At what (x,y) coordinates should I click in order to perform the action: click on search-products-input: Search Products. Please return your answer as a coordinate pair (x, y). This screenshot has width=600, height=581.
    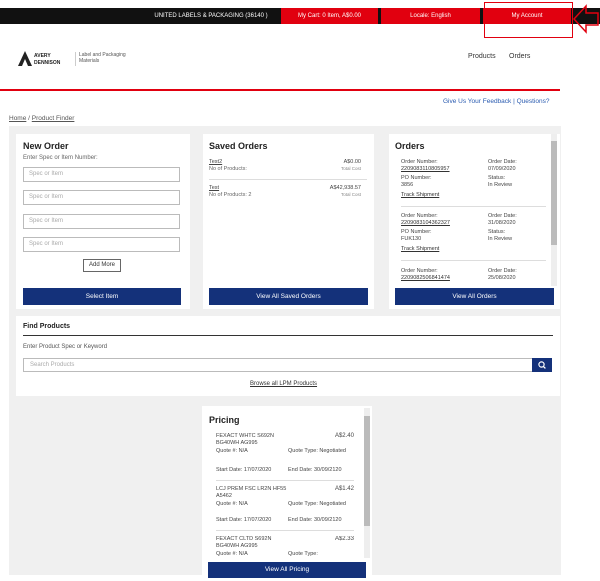
    Looking at the image, I should click on (278, 365).